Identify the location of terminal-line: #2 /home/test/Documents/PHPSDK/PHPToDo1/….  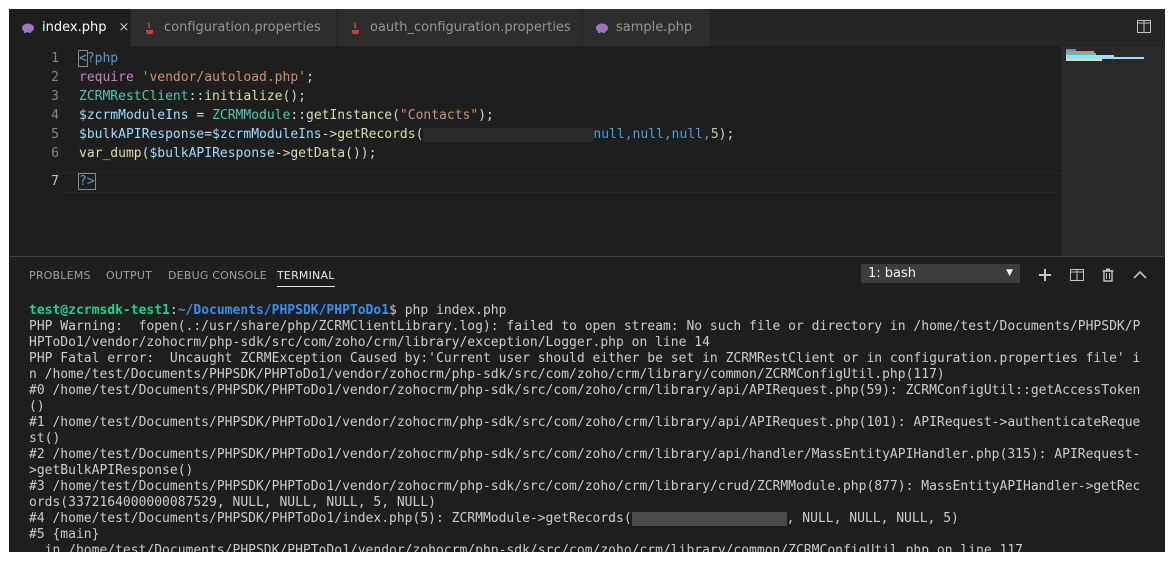
(585, 454).